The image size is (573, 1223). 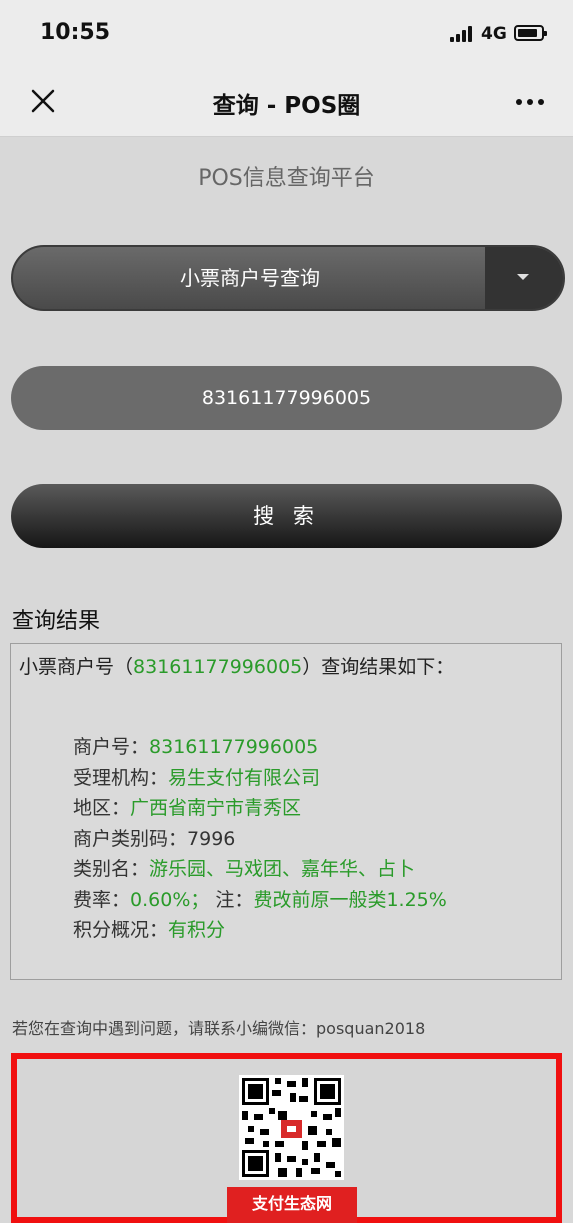 What do you see at coordinates (218, 667) in the screenshot?
I see `result-intro-number: 83161177996005` at bounding box center [218, 667].